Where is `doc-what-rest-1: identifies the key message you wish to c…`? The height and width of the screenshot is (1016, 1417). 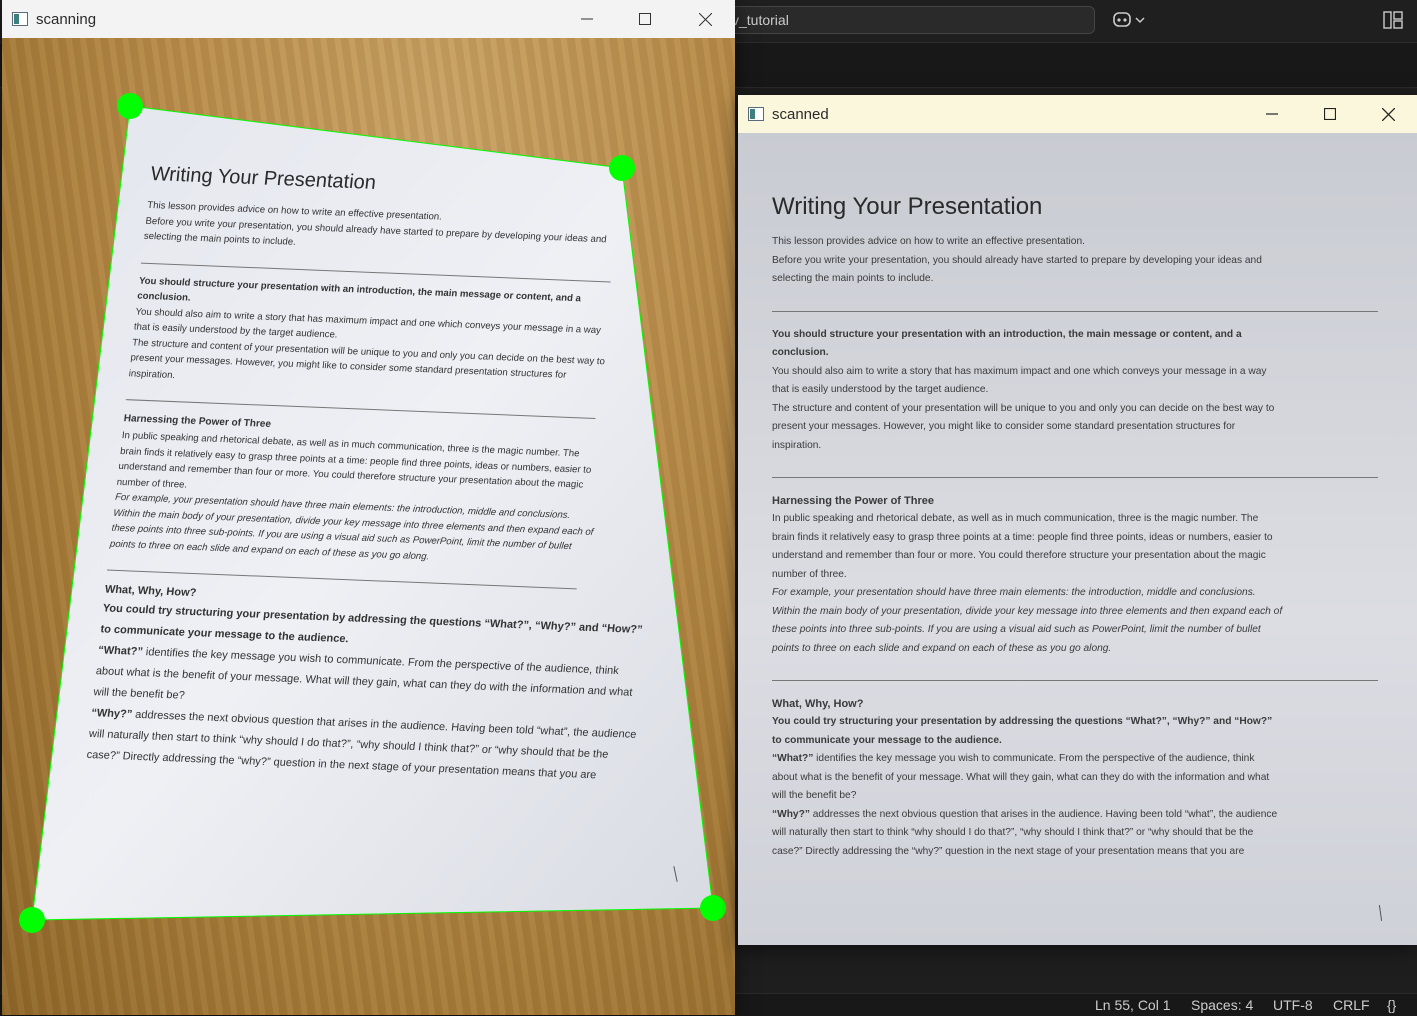
doc-what-rest-1: identifies the key message you wish to c… is located at coordinates (1034, 758).